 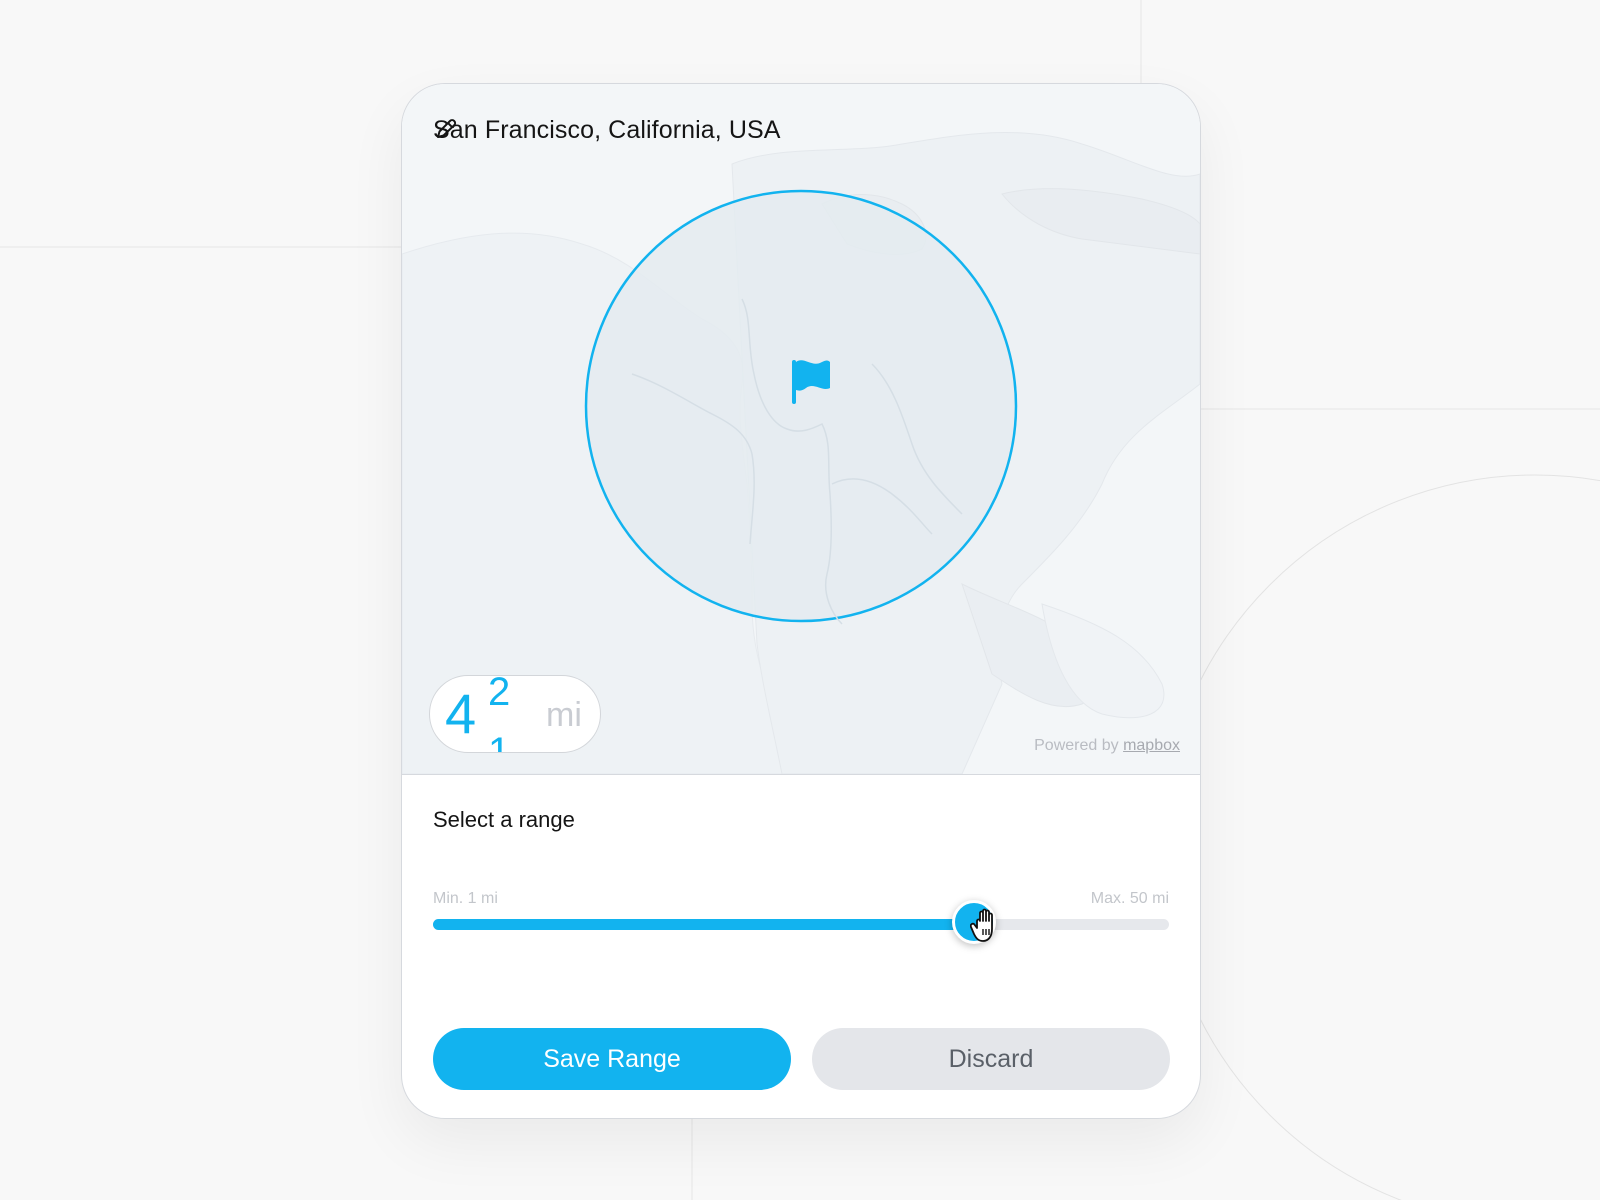 I want to click on distance-rolling-digit-up: 2, so click(x=499, y=694).